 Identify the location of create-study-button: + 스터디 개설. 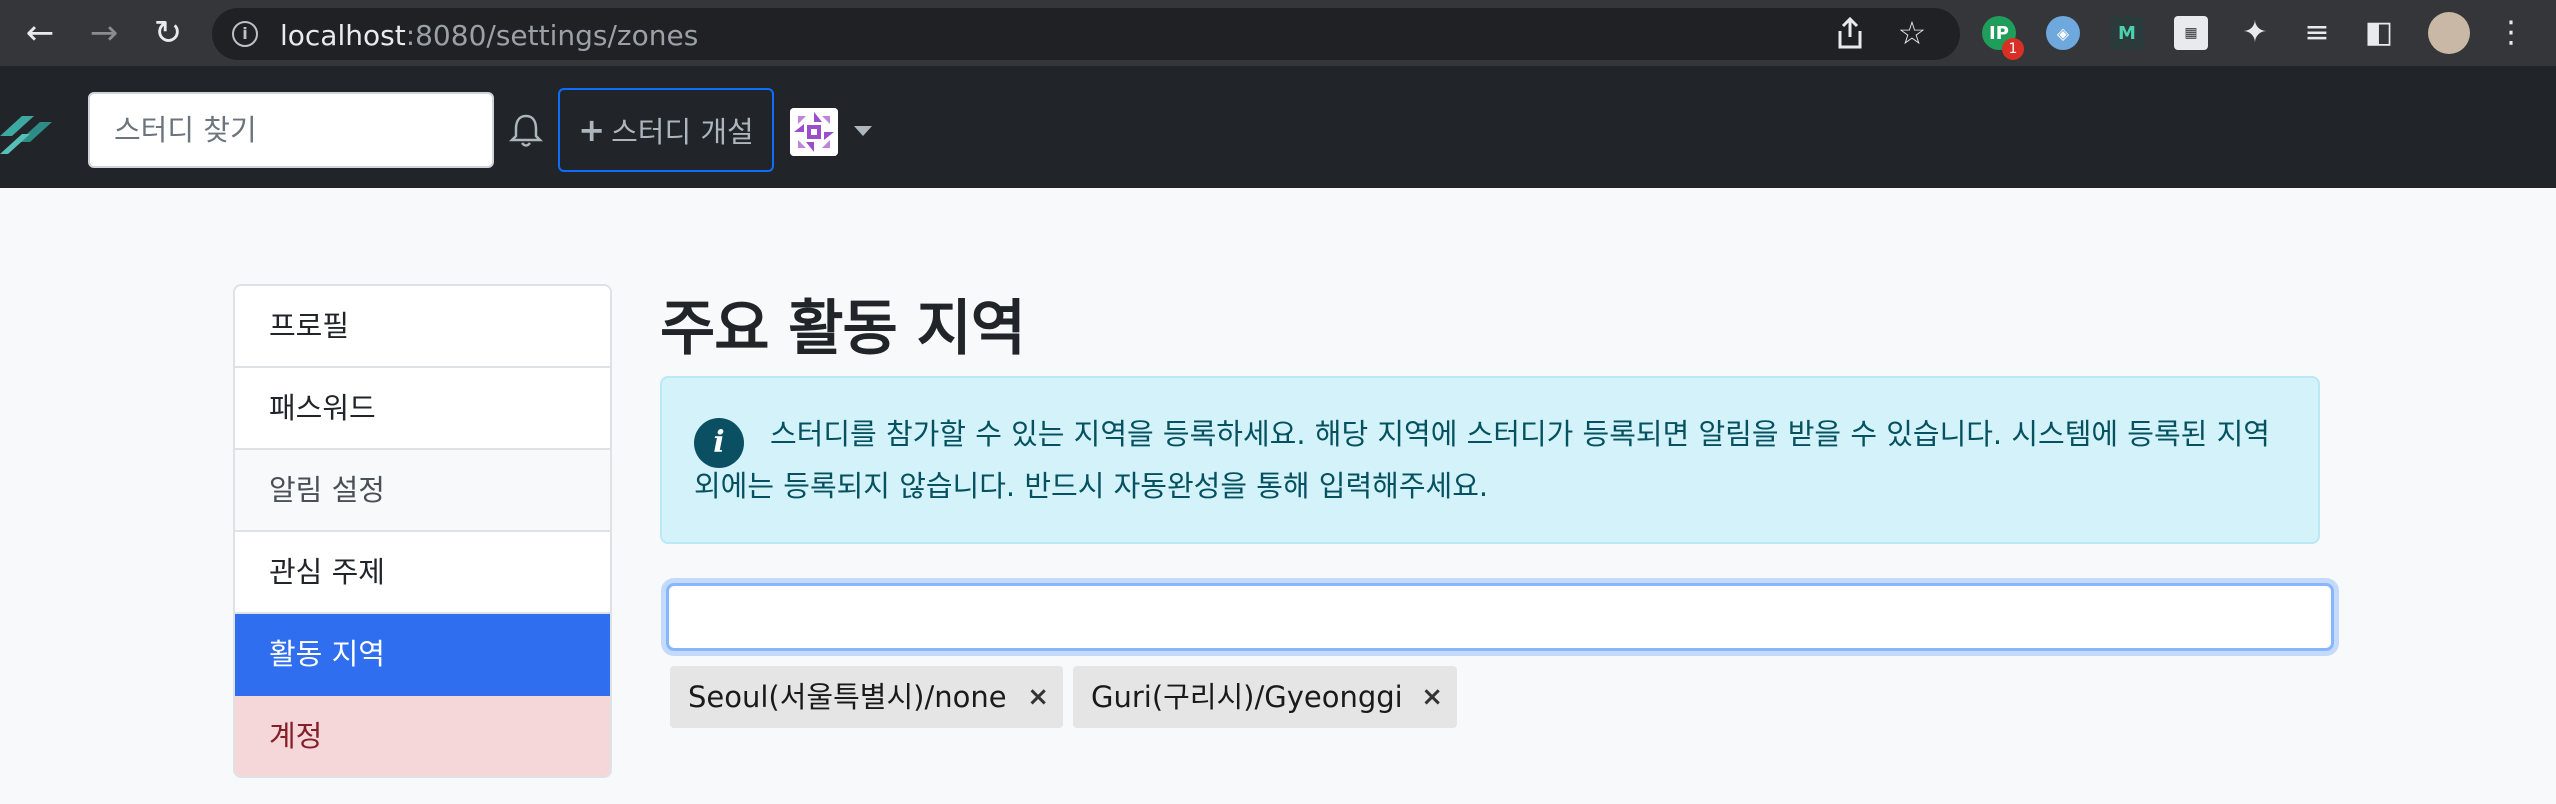
(666, 130).